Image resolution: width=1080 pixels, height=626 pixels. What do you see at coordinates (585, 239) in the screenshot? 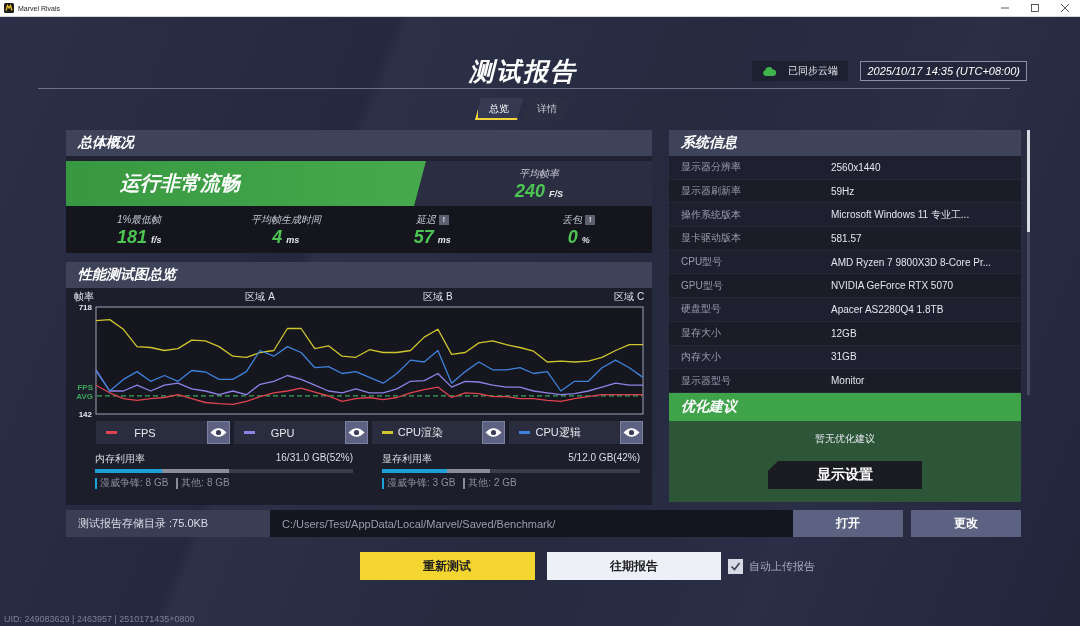
I see `unit-label: %` at bounding box center [585, 239].